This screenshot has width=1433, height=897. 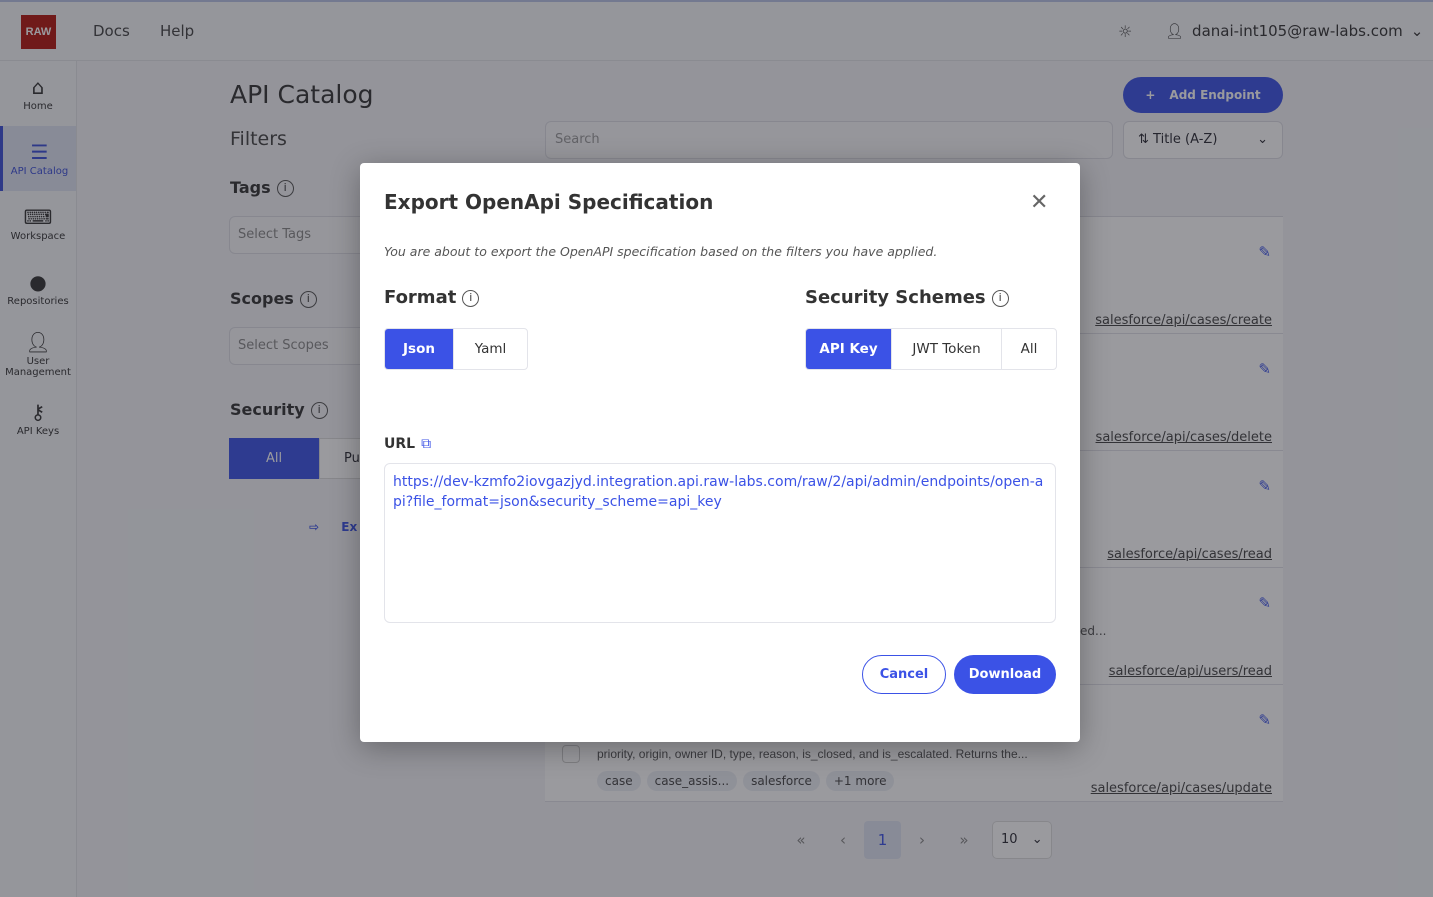 What do you see at coordinates (419, 349) in the screenshot?
I see `format-json-button: Json` at bounding box center [419, 349].